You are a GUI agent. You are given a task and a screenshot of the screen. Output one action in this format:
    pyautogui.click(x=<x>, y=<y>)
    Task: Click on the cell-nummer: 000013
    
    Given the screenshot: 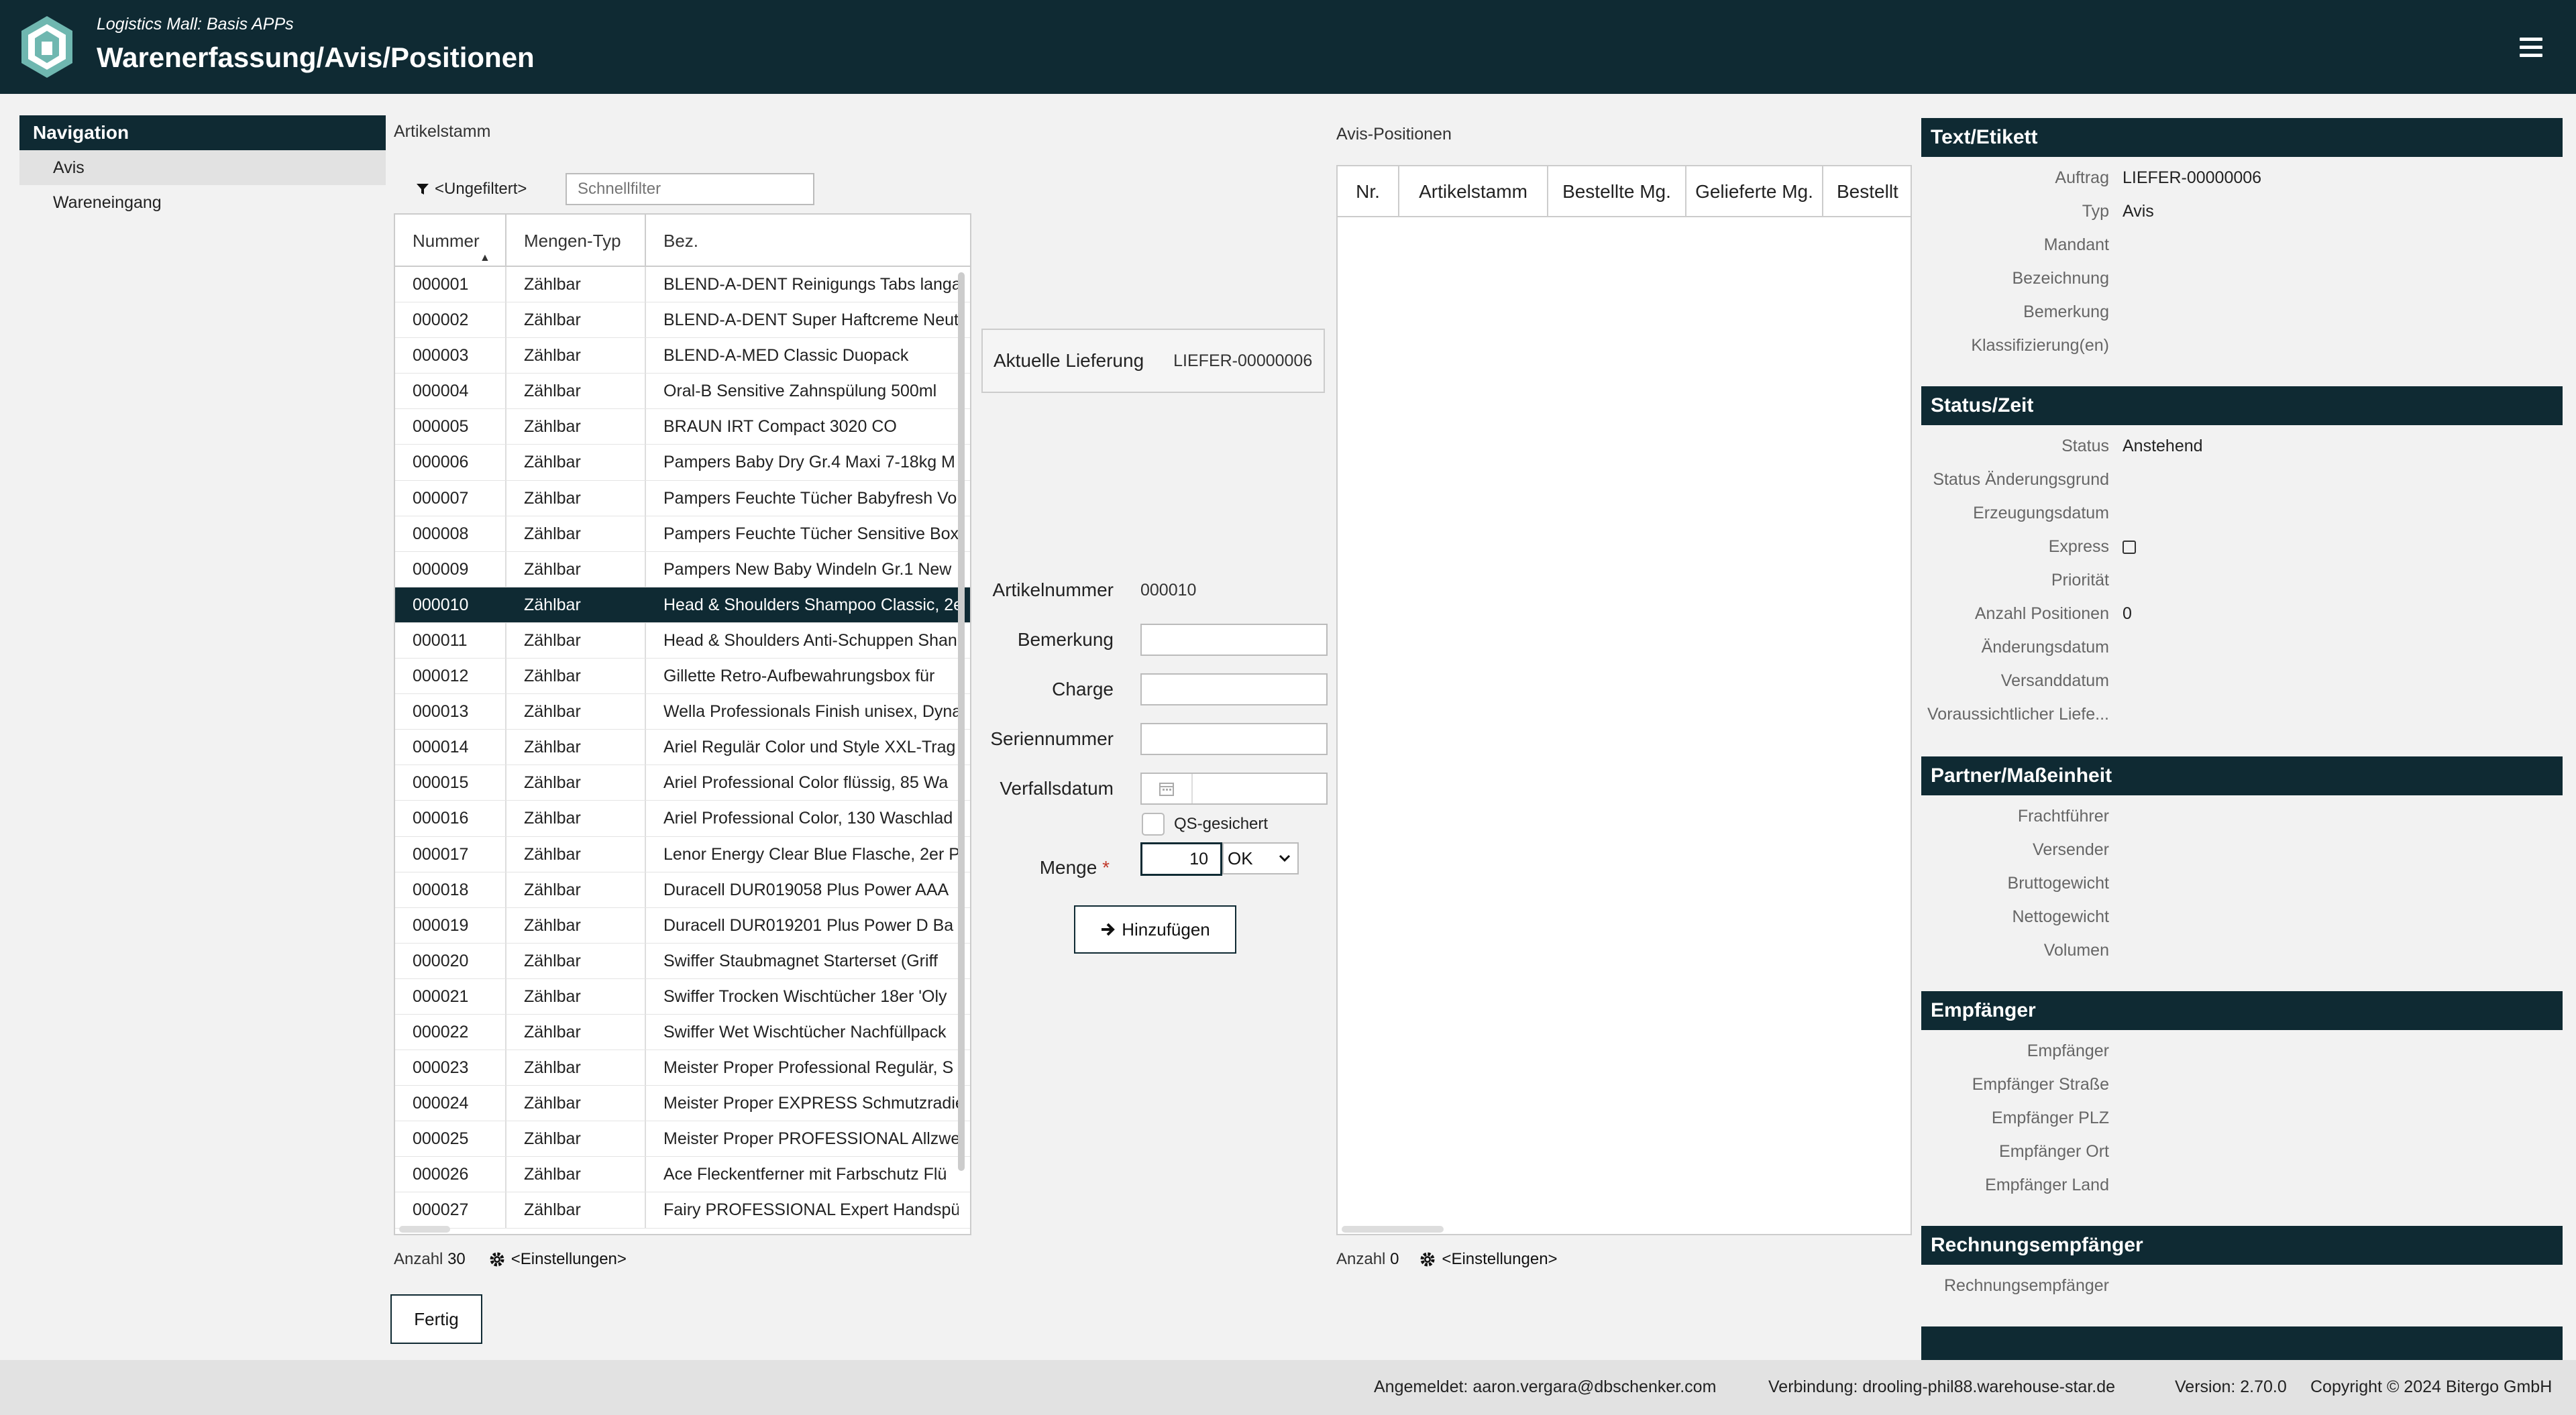 What is the action you would take?
    pyautogui.click(x=450, y=712)
    